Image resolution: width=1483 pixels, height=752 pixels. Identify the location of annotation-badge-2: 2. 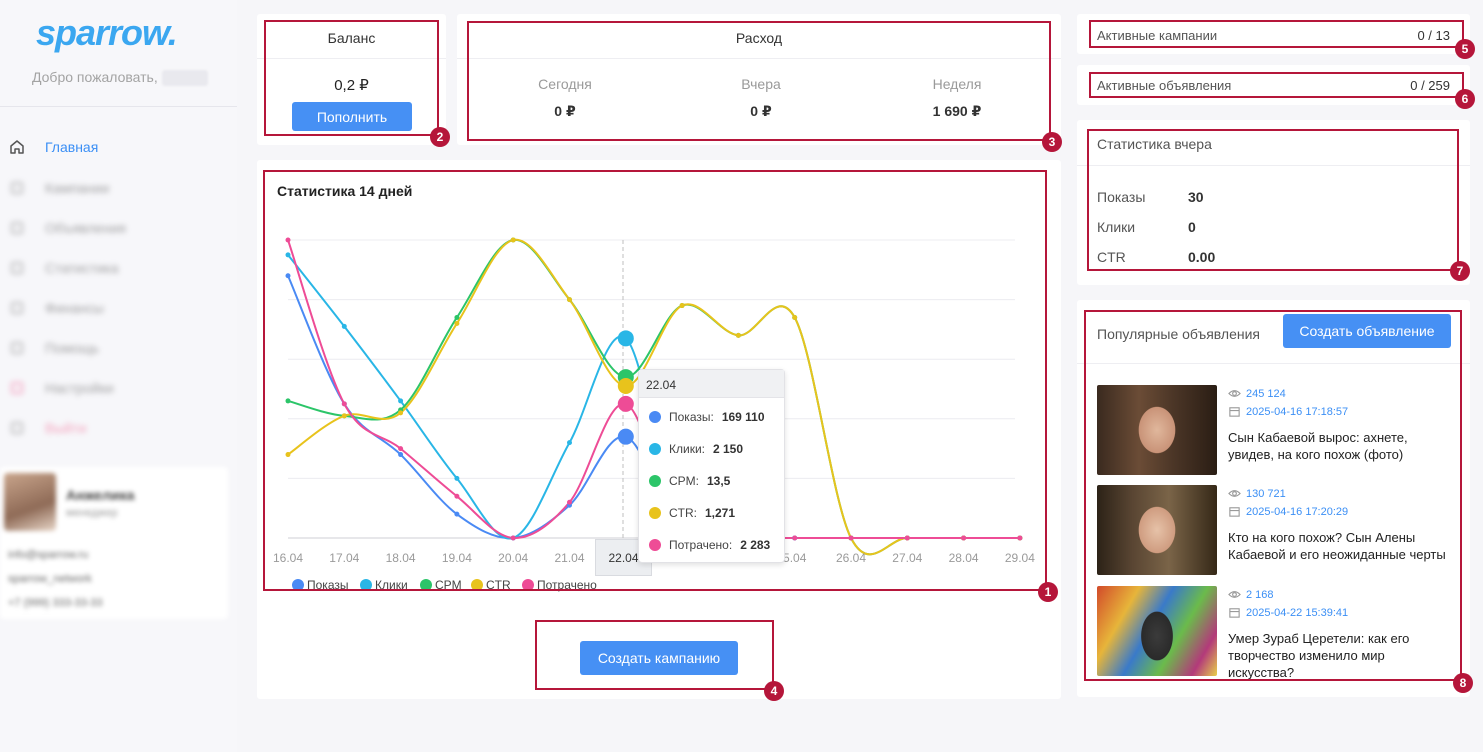
(440, 137).